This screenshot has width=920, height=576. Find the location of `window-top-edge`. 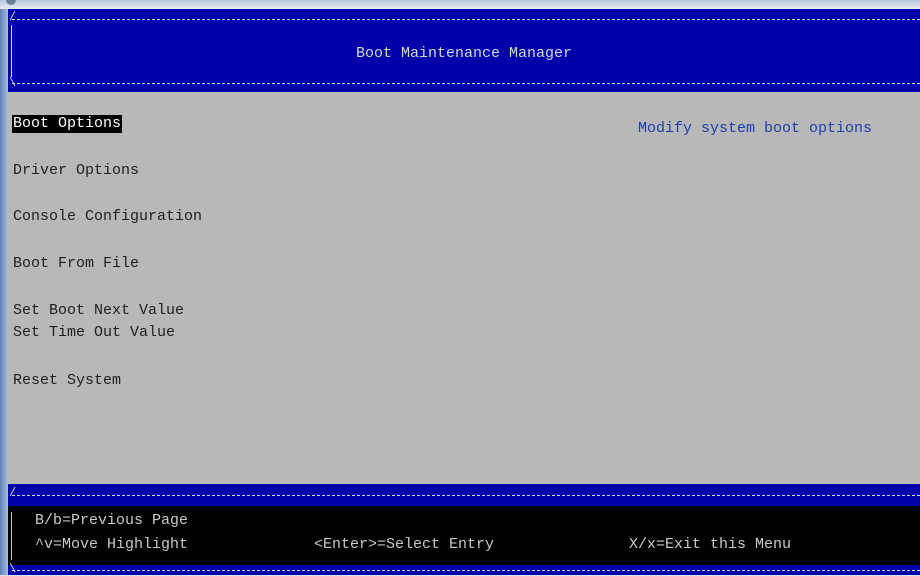

window-top-edge is located at coordinates (460, 4).